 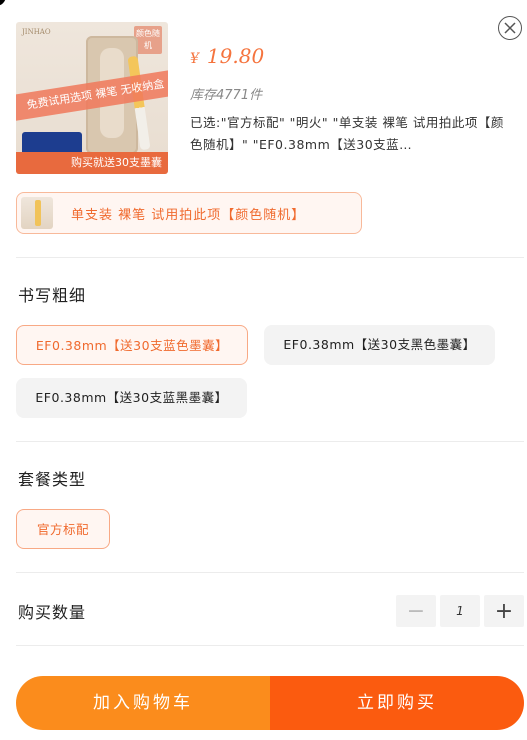 I want to click on product-image: JINHAO 颜色随机 免费试用选项 裸笔 无收纳盒 购买就送30支墨囊, so click(x=92, y=98).